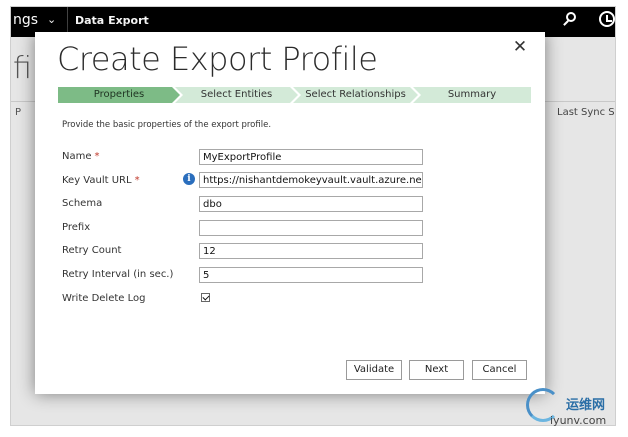 The image size is (628, 437). Describe the element at coordinates (499, 370) in the screenshot. I see `cancel-button: Cancel` at that location.